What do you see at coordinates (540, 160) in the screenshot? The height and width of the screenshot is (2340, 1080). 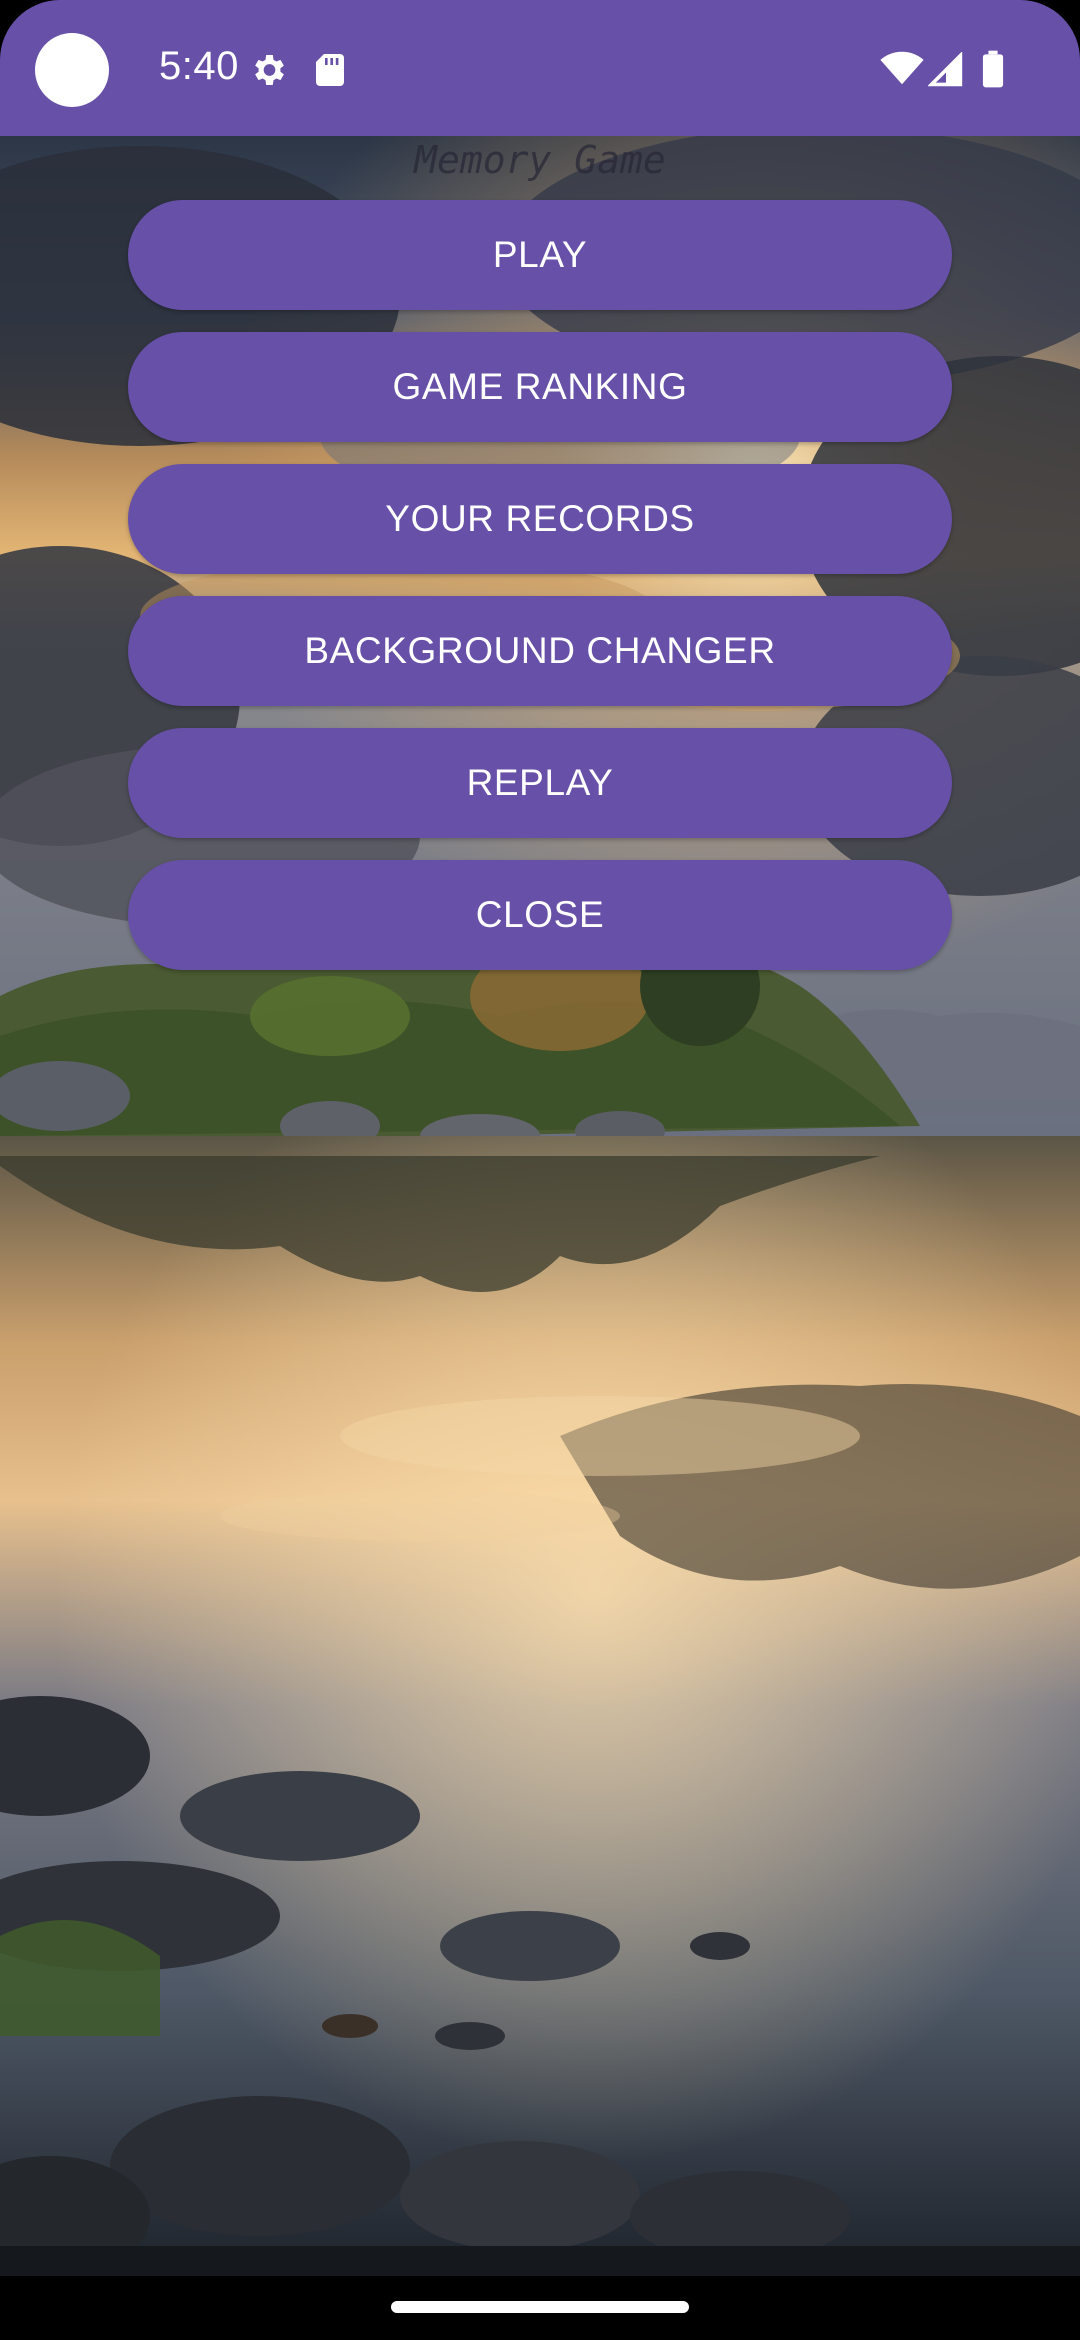 I see `app-title: Memory Game` at bounding box center [540, 160].